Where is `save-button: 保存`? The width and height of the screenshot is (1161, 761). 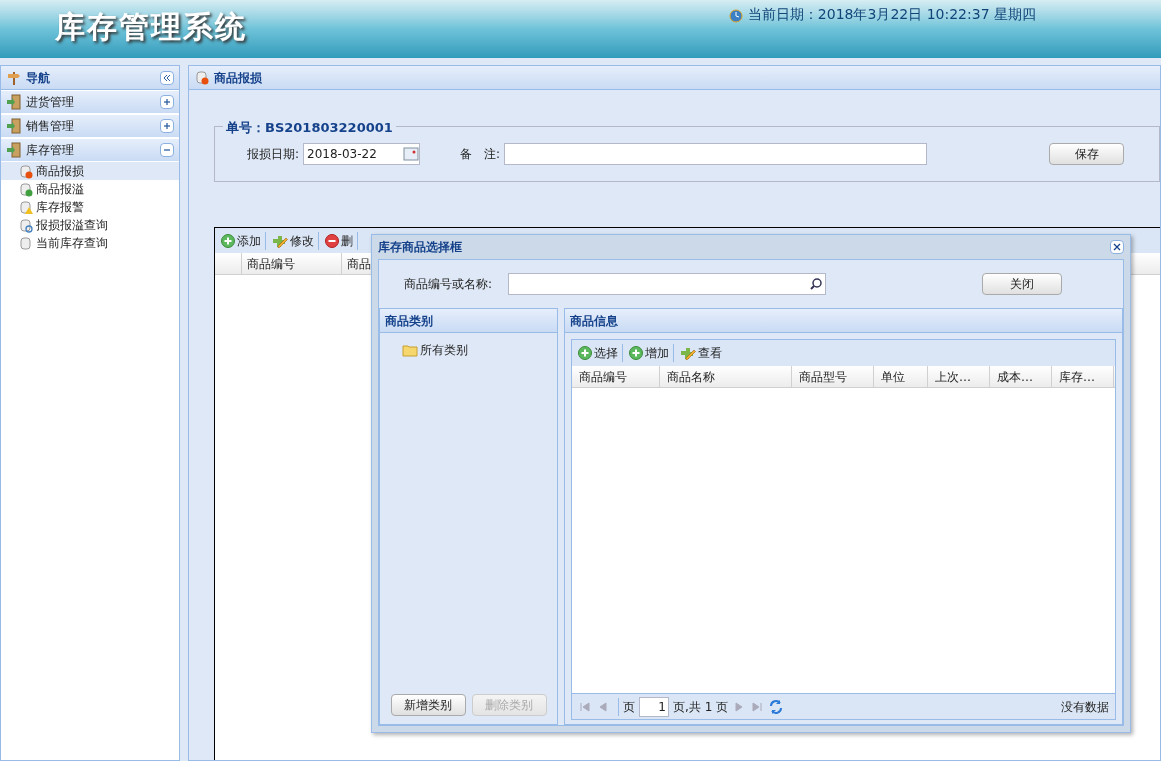
save-button: 保存 is located at coordinates (1087, 154).